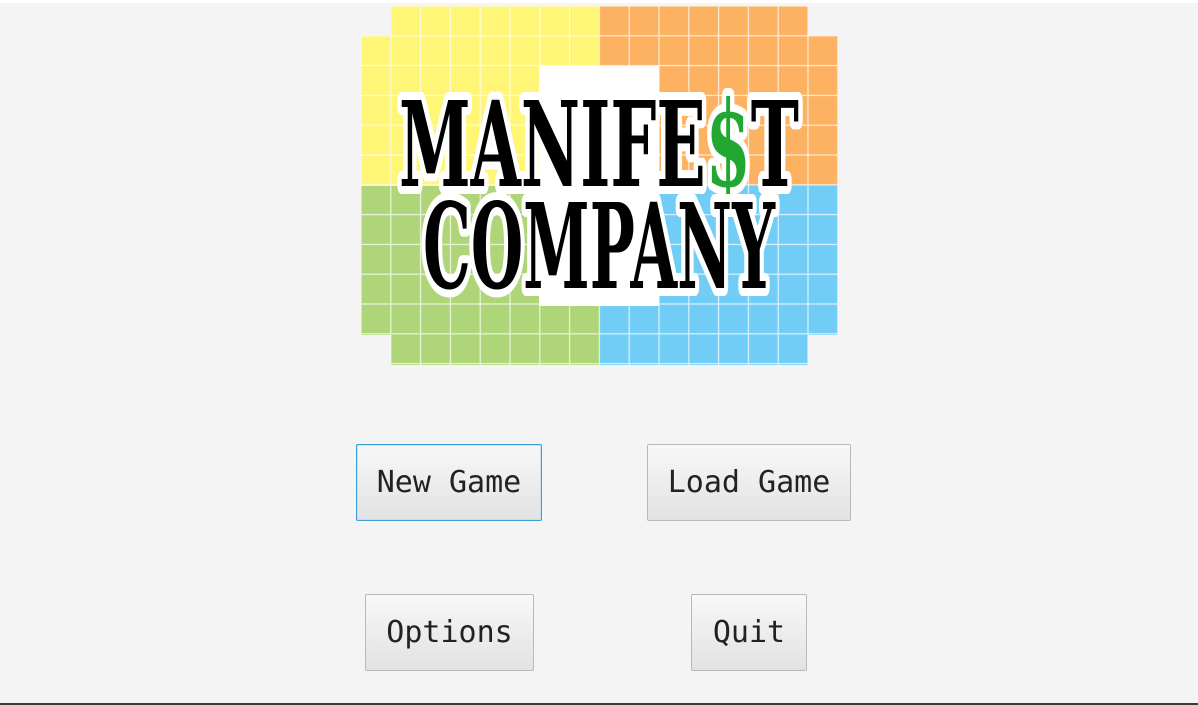 The width and height of the screenshot is (1198, 705). Describe the element at coordinates (449, 482) in the screenshot. I see `new-game-button: New Game` at that location.